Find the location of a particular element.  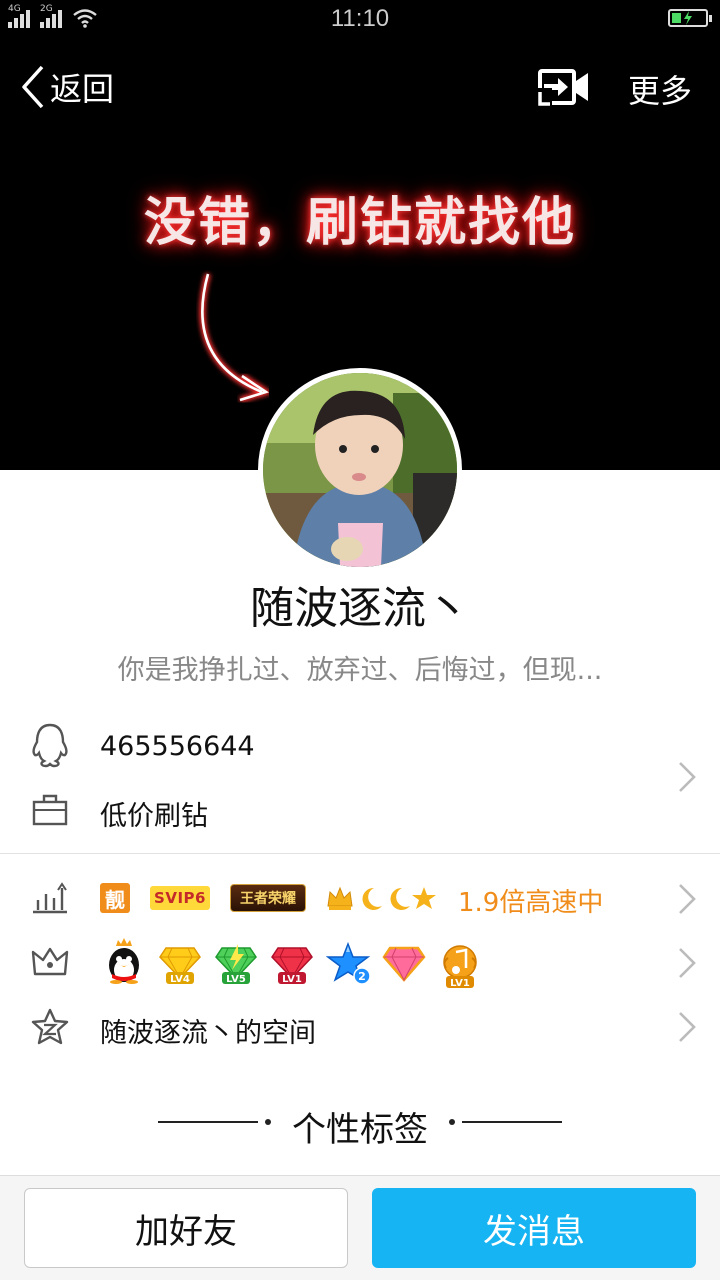

blue-star-icon: 2 is located at coordinates (349, 964).